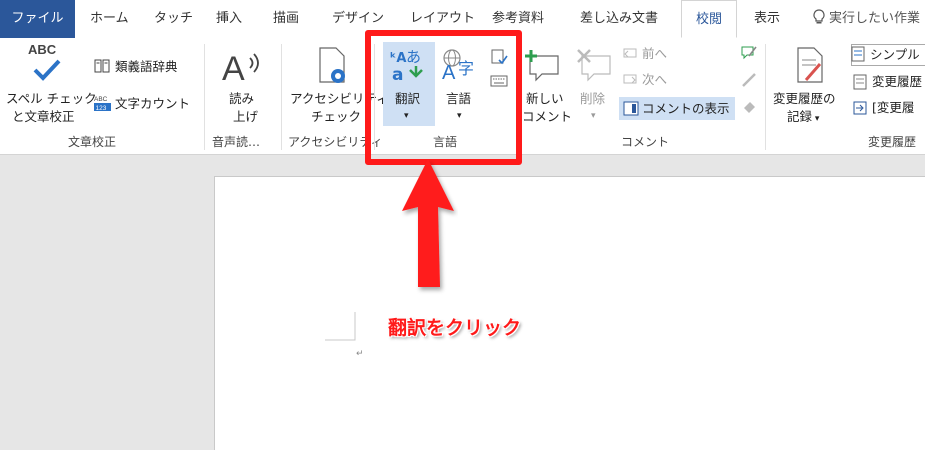  Describe the element at coordinates (547, 116) in the screenshot. I see `new-comment-label-2: コメント` at that location.